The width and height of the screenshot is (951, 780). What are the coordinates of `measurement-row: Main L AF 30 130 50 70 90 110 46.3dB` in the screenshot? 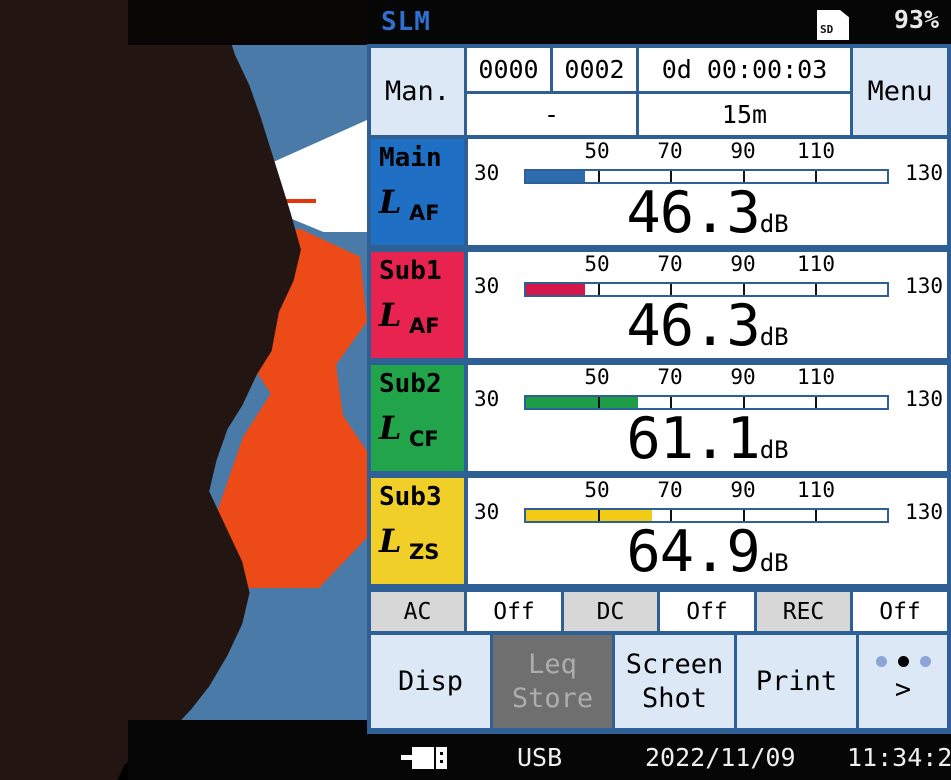 It's located at (659, 192).